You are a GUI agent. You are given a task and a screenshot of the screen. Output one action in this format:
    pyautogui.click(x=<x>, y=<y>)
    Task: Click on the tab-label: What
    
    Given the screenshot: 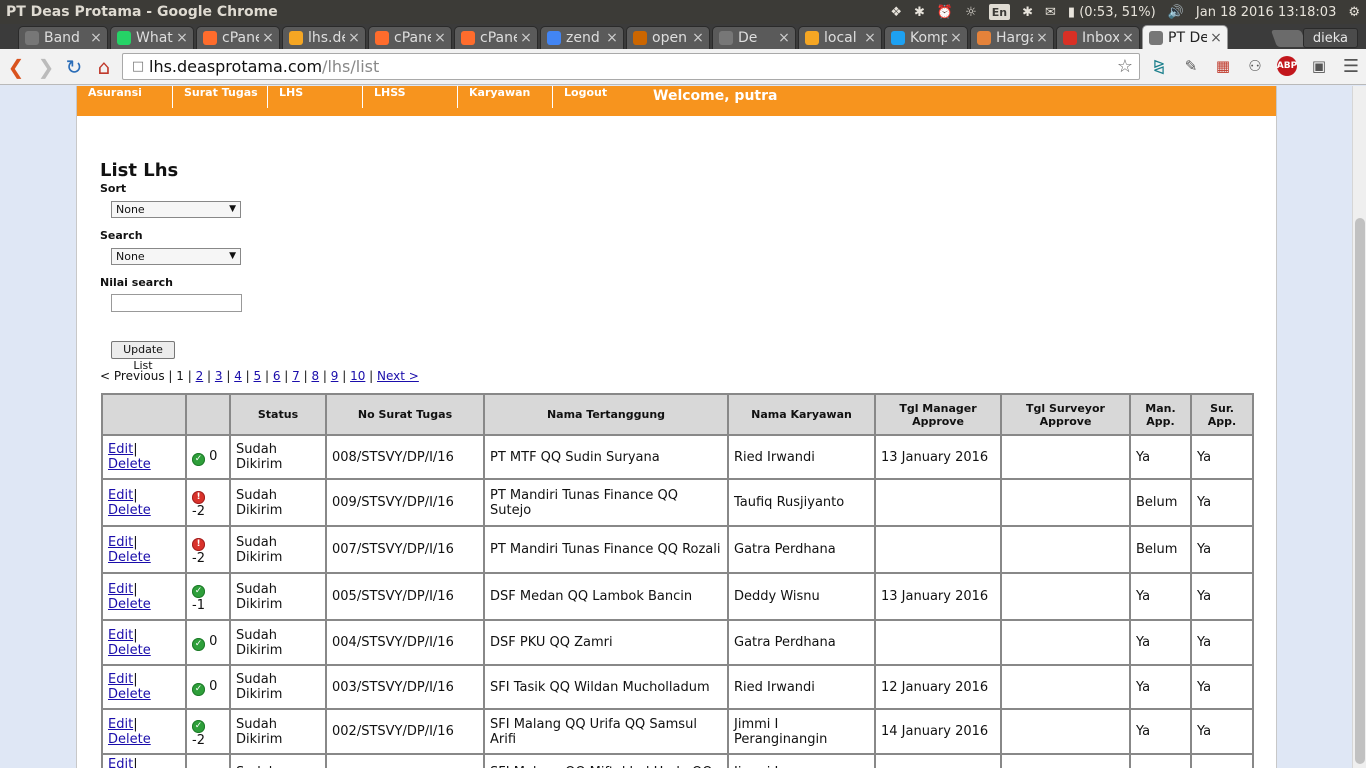 What is the action you would take?
    pyautogui.click(x=154, y=38)
    